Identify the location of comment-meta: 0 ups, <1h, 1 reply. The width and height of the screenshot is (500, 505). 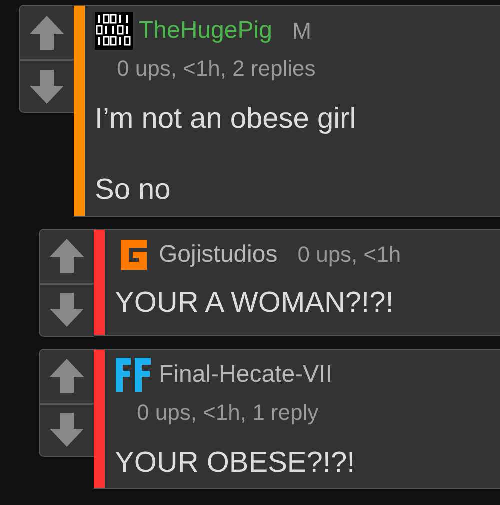
(228, 413).